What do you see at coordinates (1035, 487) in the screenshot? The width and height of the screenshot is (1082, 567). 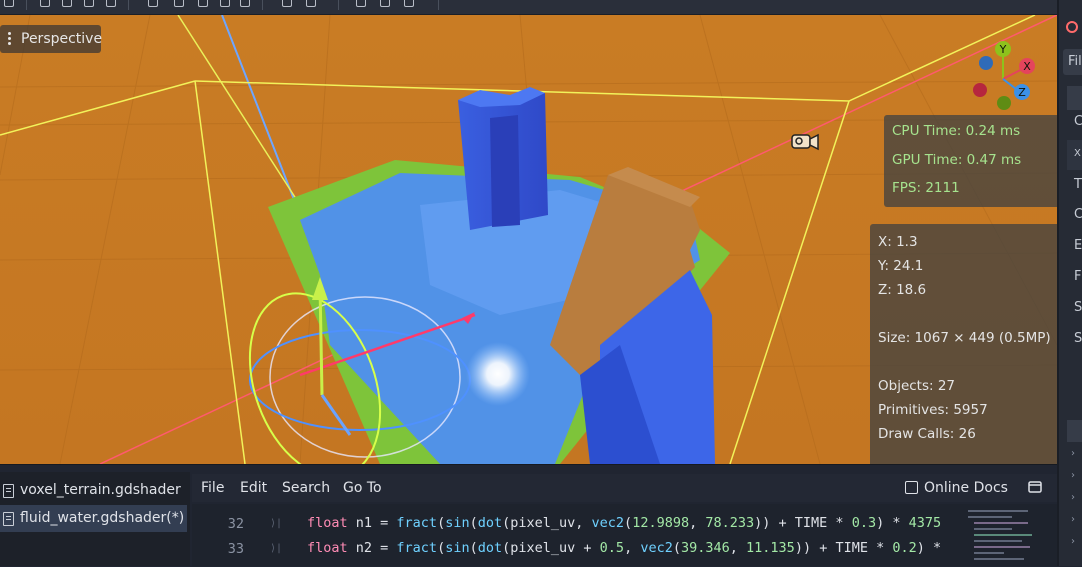 I see `toggle-panel-icon` at bounding box center [1035, 487].